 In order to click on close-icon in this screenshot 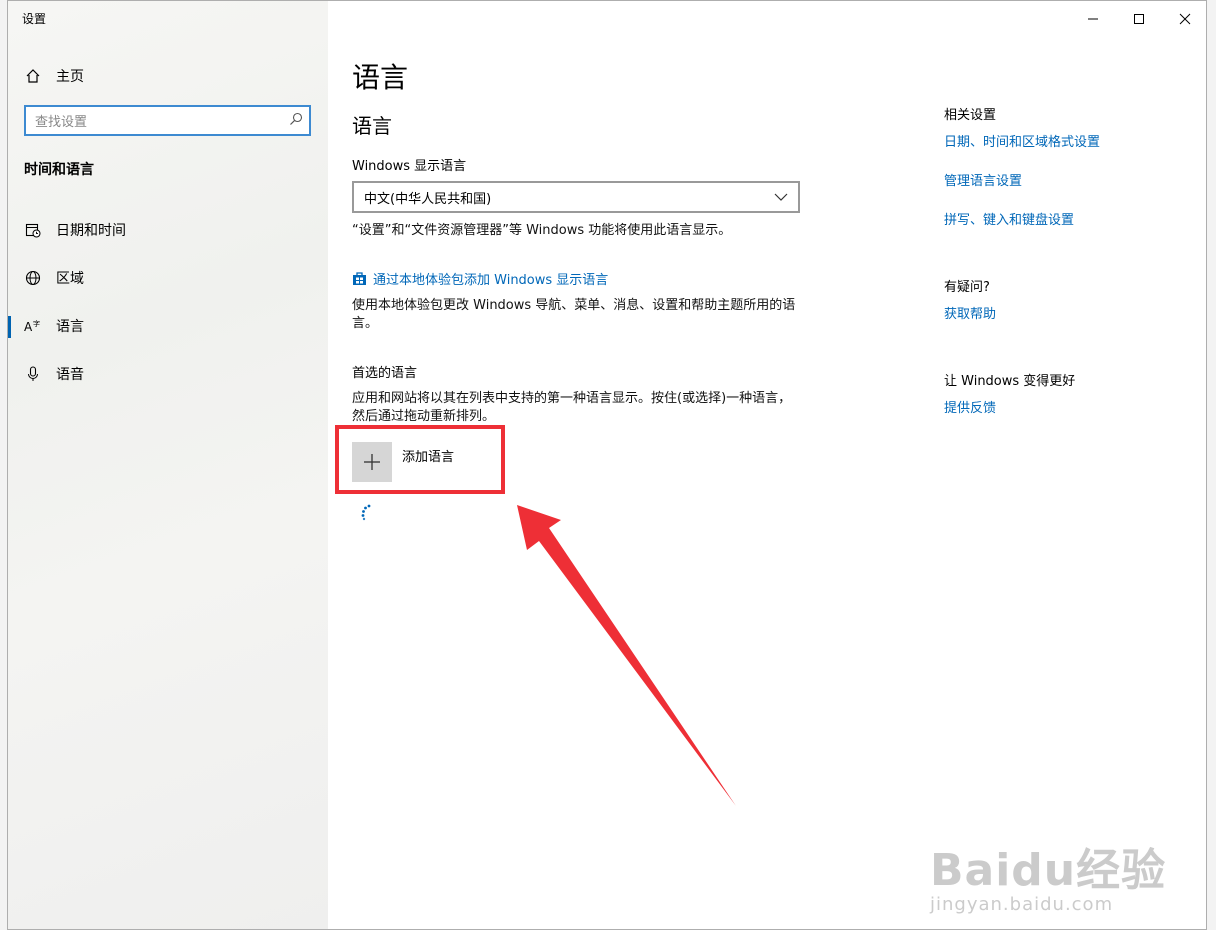, I will do `click(1185, 19)`.